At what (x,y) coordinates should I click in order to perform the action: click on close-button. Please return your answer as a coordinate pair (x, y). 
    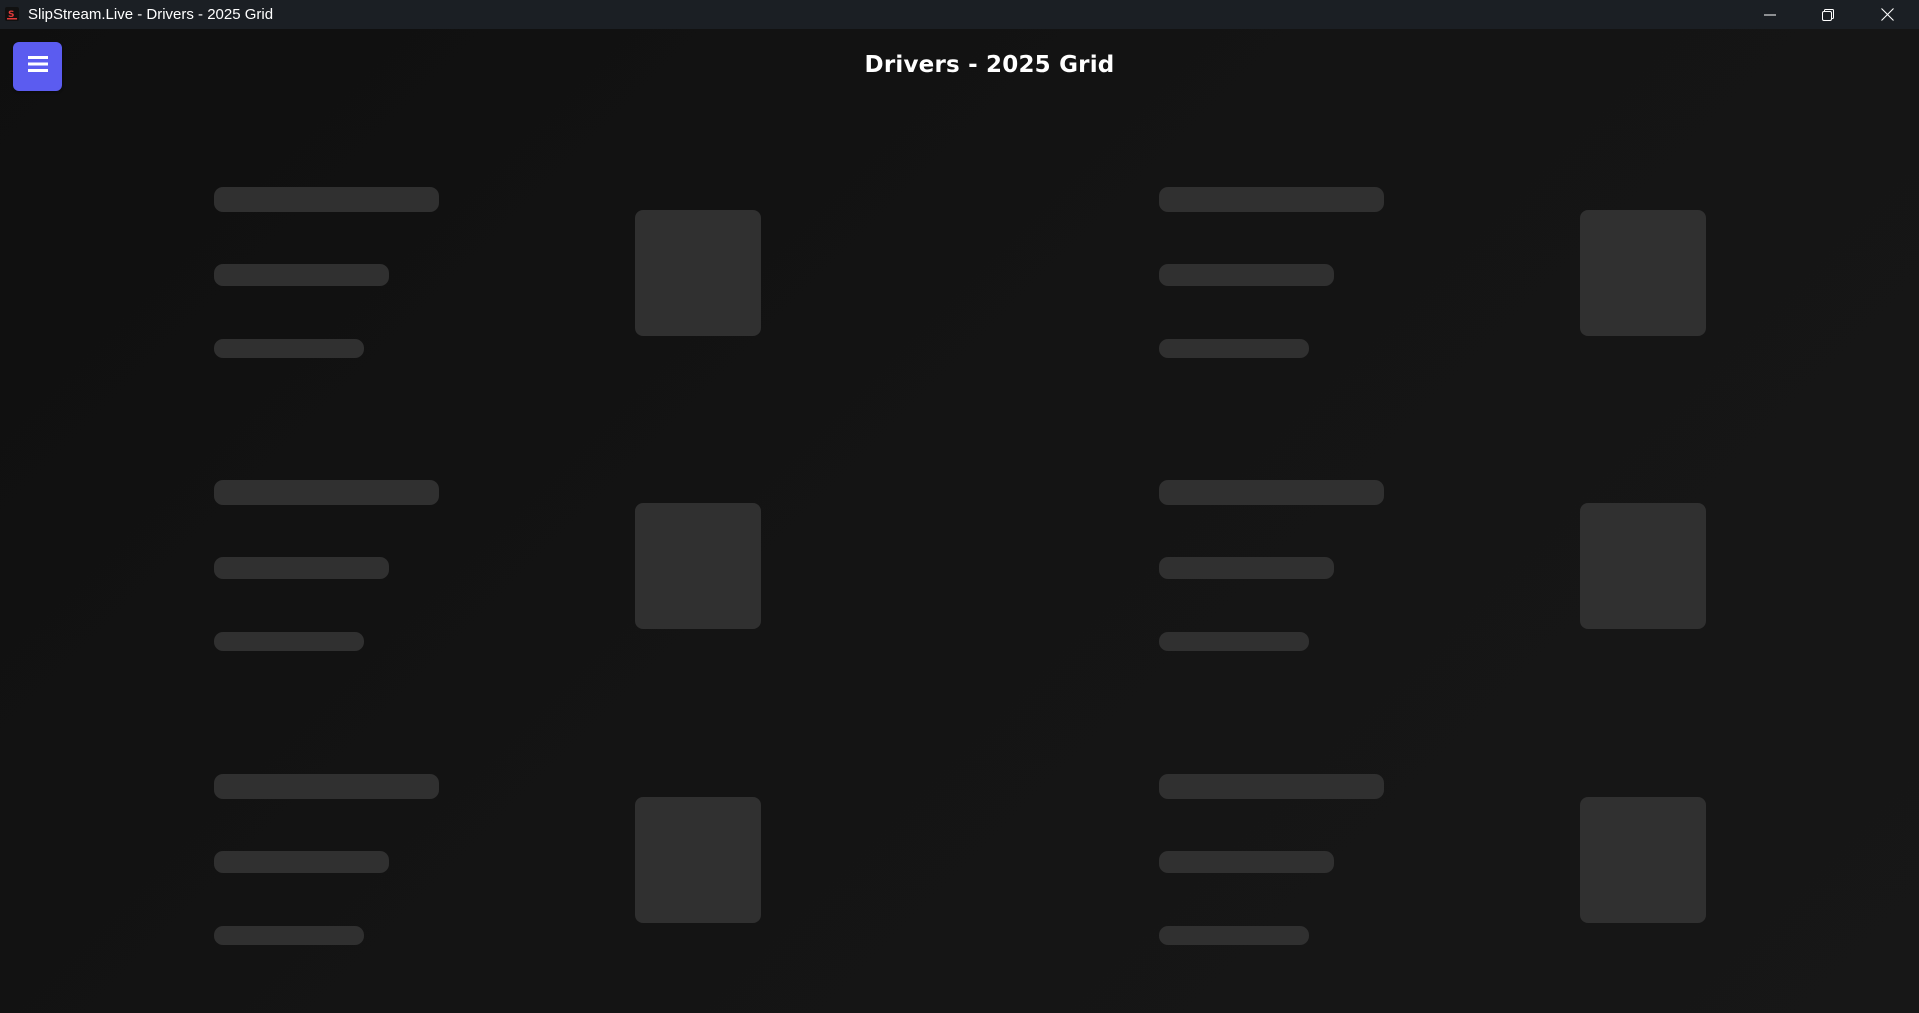
    Looking at the image, I should click on (1887, 14).